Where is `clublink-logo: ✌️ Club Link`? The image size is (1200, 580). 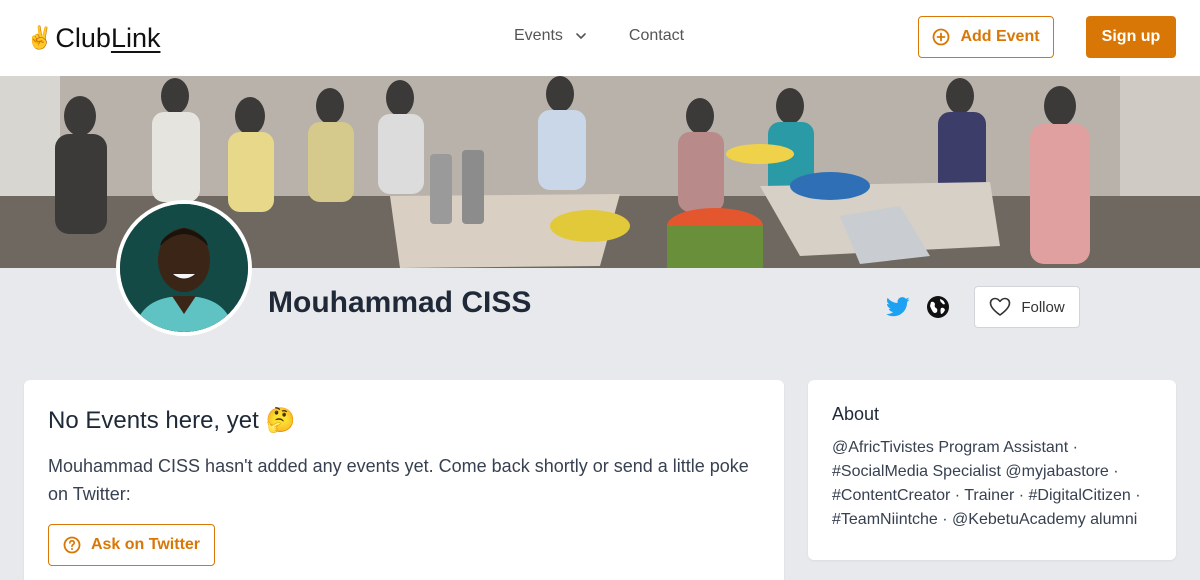
clublink-logo: ✌️ Club Link is located at coordinates (93, 38).